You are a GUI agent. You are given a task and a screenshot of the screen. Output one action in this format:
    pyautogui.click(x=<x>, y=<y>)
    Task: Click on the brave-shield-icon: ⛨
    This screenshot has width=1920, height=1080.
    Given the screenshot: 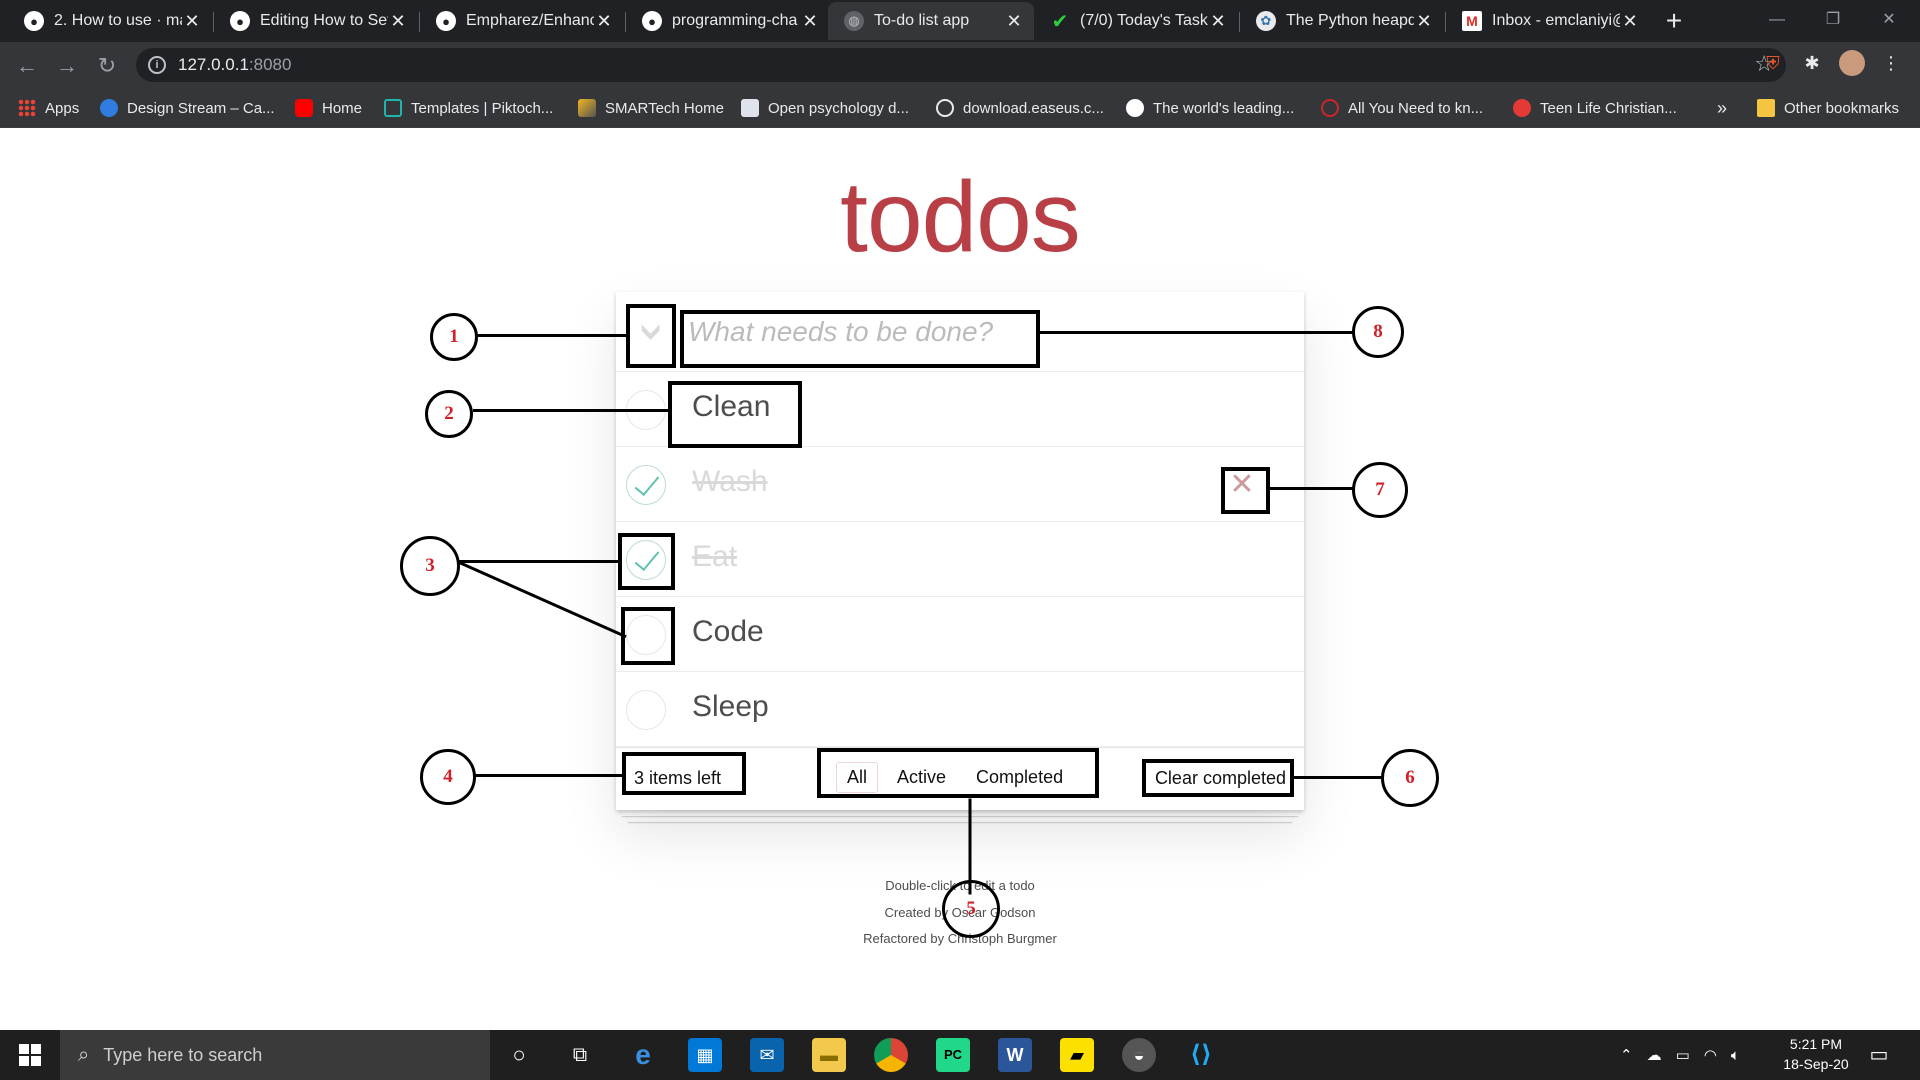 What is the action you would take?
    pyautogui.click(x=1773, y=63)
    